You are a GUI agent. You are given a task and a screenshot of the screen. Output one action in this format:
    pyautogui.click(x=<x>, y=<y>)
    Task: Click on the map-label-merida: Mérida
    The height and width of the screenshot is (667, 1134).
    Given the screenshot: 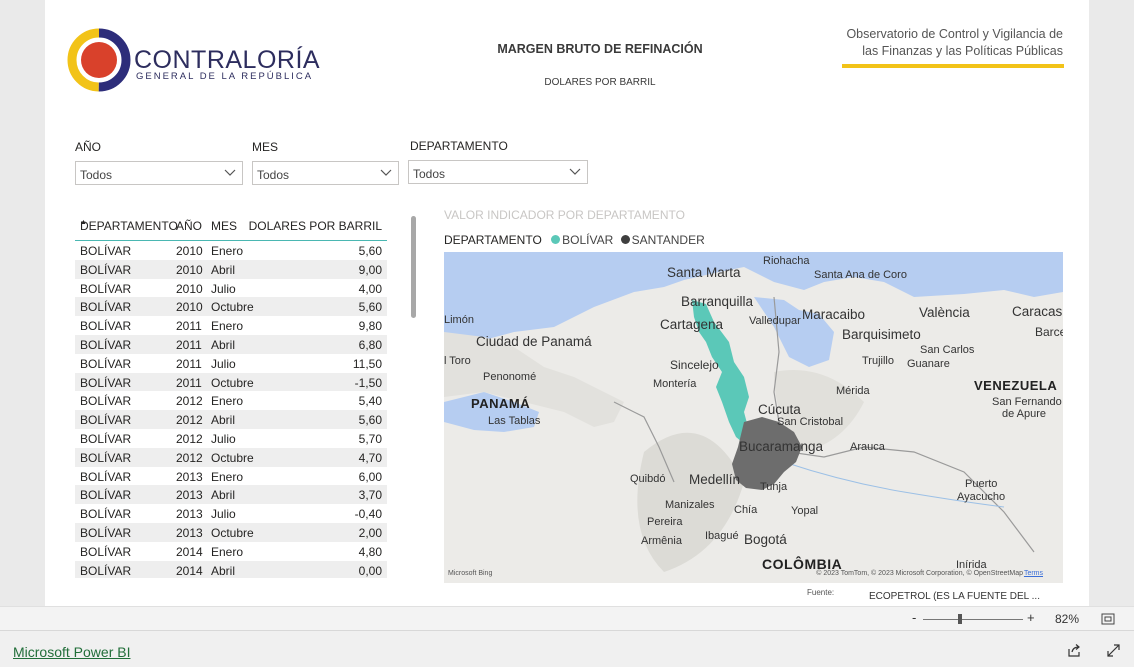 What is the action you would take?
    pyautogui.click(x=853, y=391)
    